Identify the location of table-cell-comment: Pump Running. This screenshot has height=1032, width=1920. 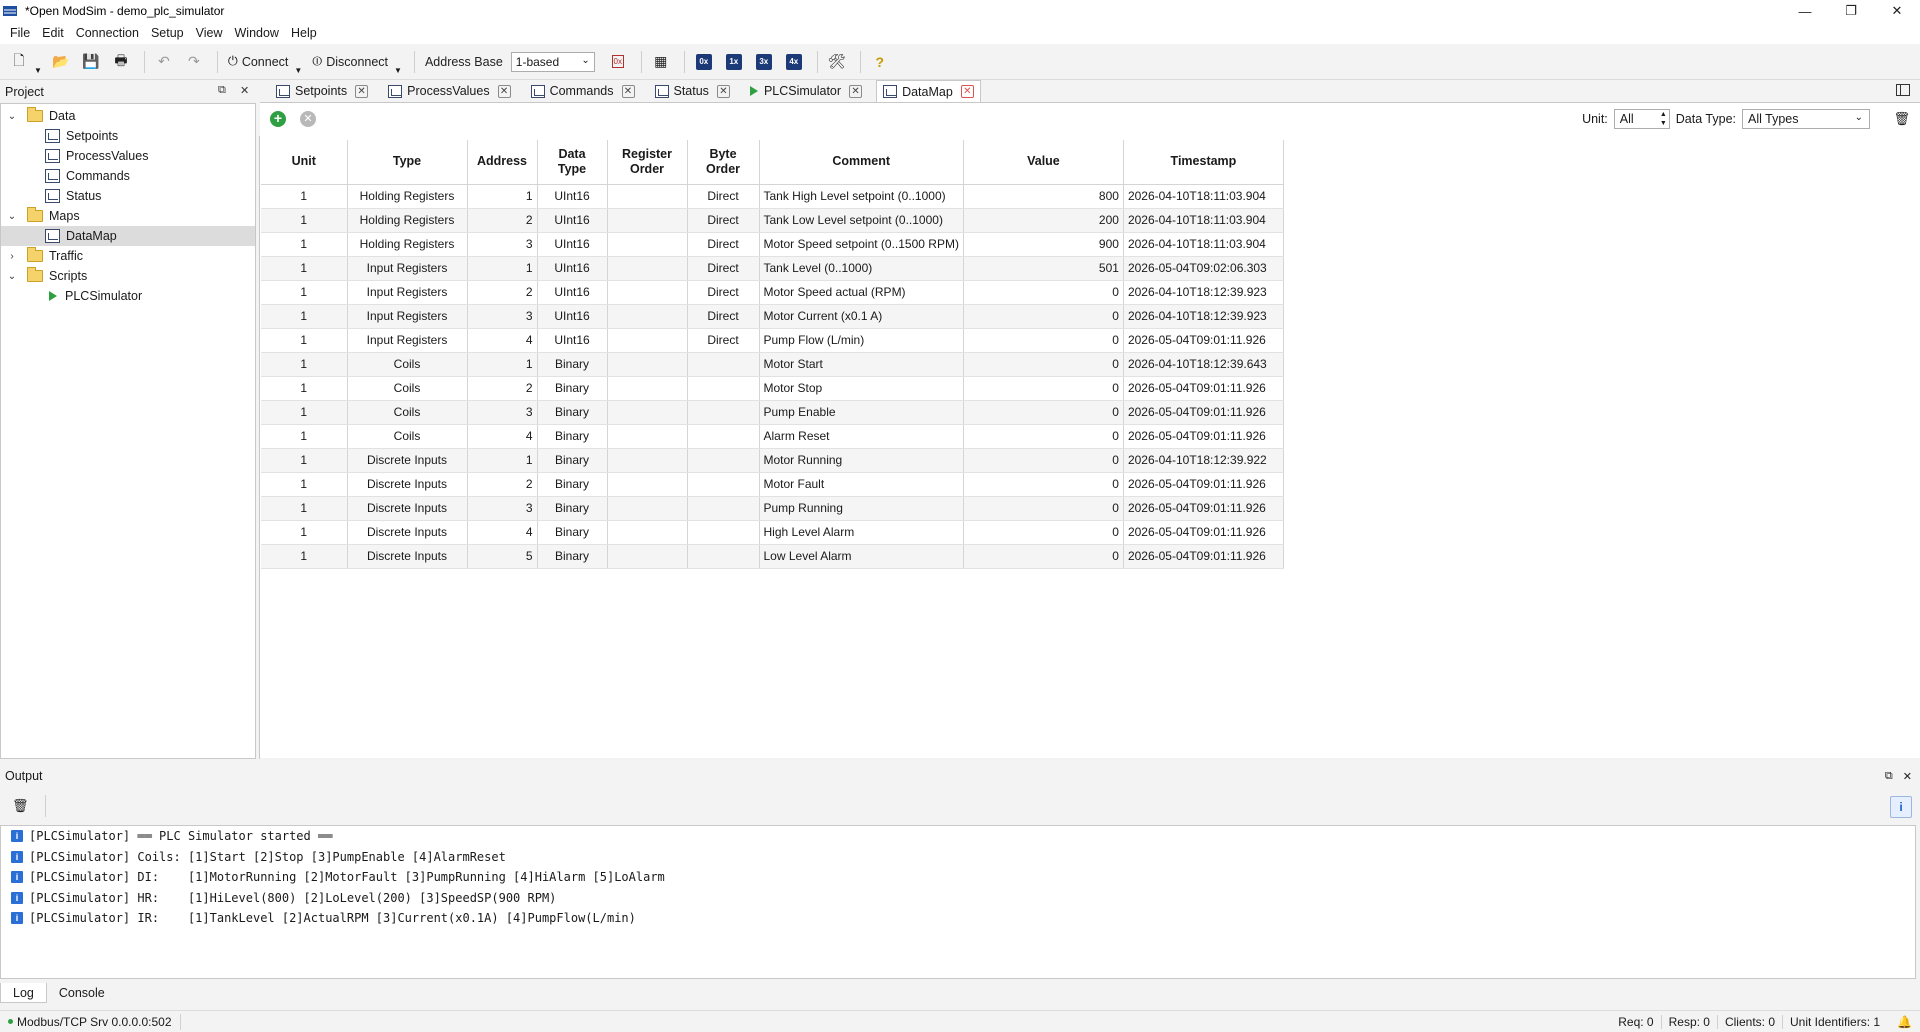
(861, 508).